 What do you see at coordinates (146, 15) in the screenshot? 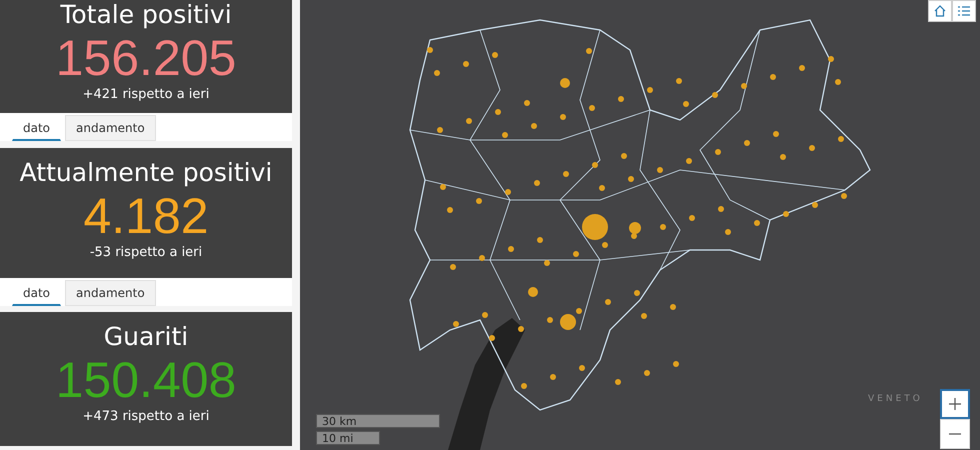
I see `card-title: Totale positivi` at bounding box center [146, 15].